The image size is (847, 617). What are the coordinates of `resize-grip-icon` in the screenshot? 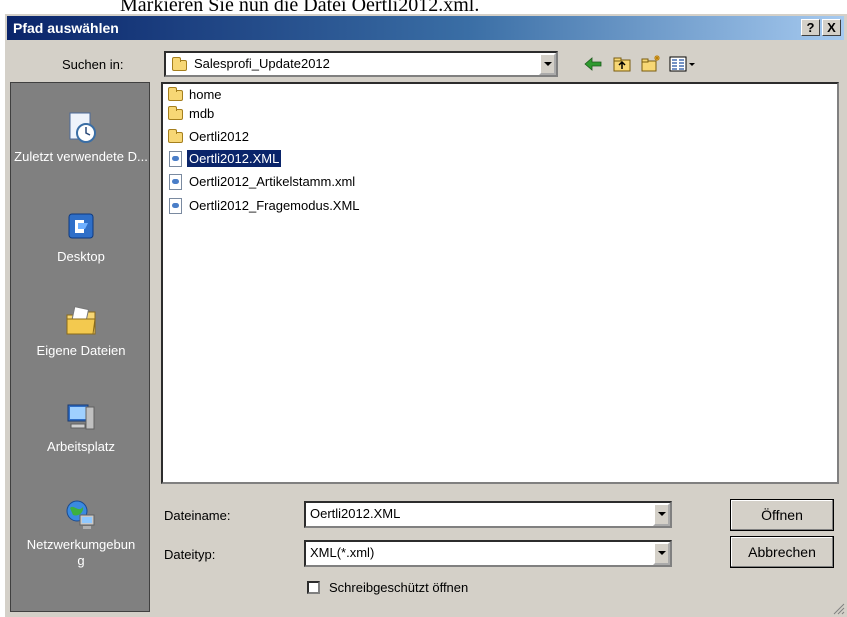 It's located at (839, 609).